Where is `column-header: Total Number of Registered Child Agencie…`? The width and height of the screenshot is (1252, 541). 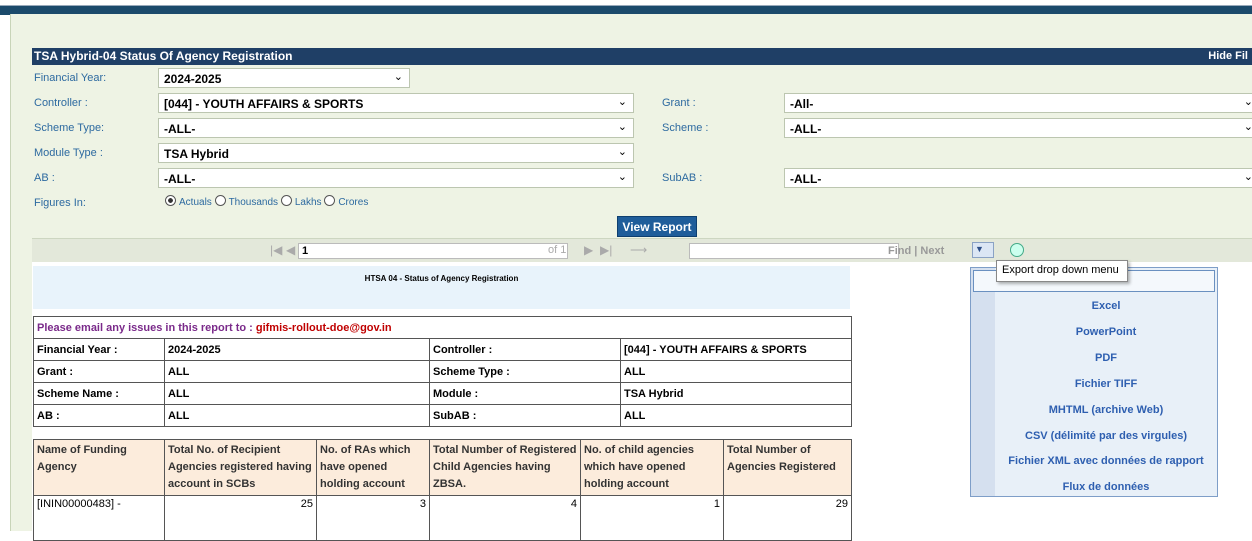 column-header: Total Number of Registered Child Agencie… is located at coordinates (505, 467).